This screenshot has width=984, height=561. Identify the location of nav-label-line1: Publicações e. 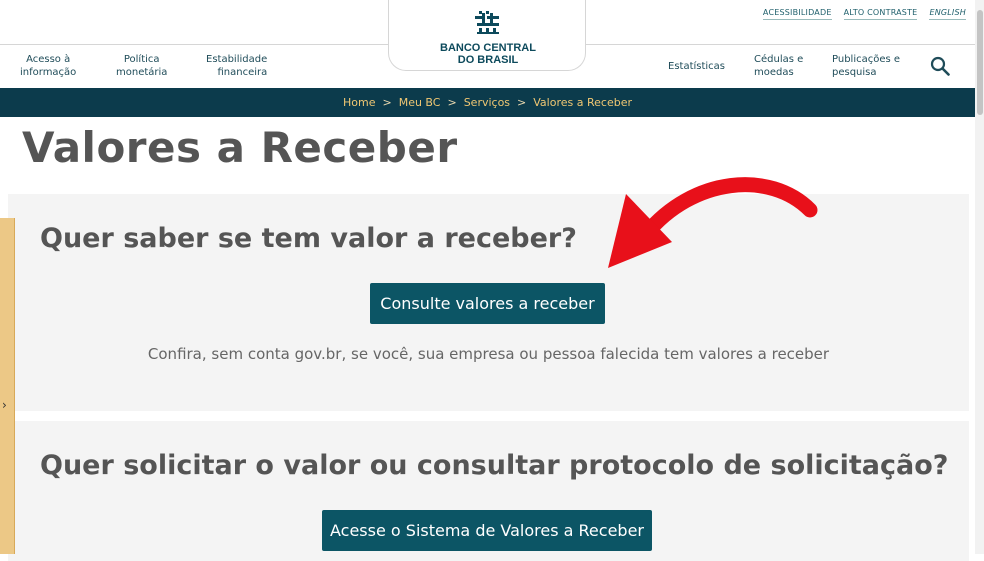
(866, 59).